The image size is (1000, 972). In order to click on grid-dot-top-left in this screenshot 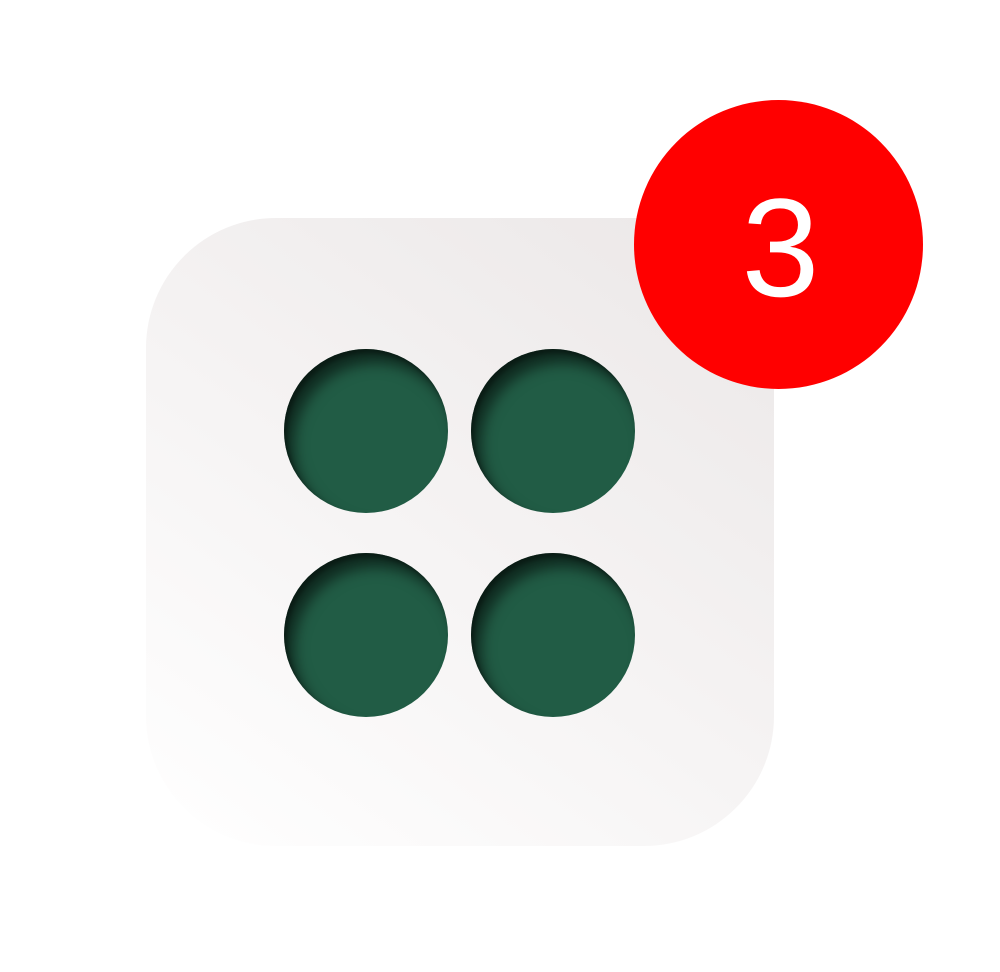, I will do `click(366, 431)`.